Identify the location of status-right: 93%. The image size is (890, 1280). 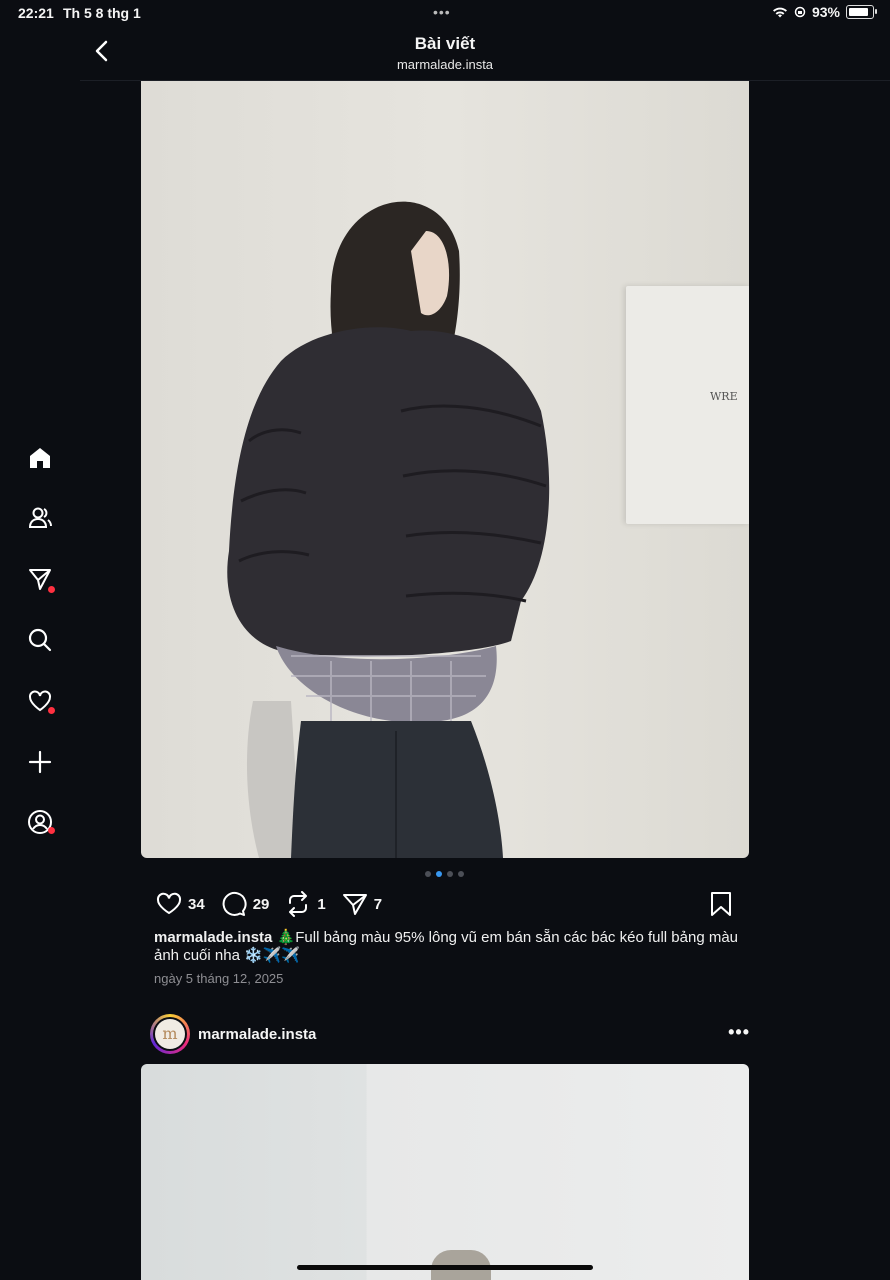
(824, 12).